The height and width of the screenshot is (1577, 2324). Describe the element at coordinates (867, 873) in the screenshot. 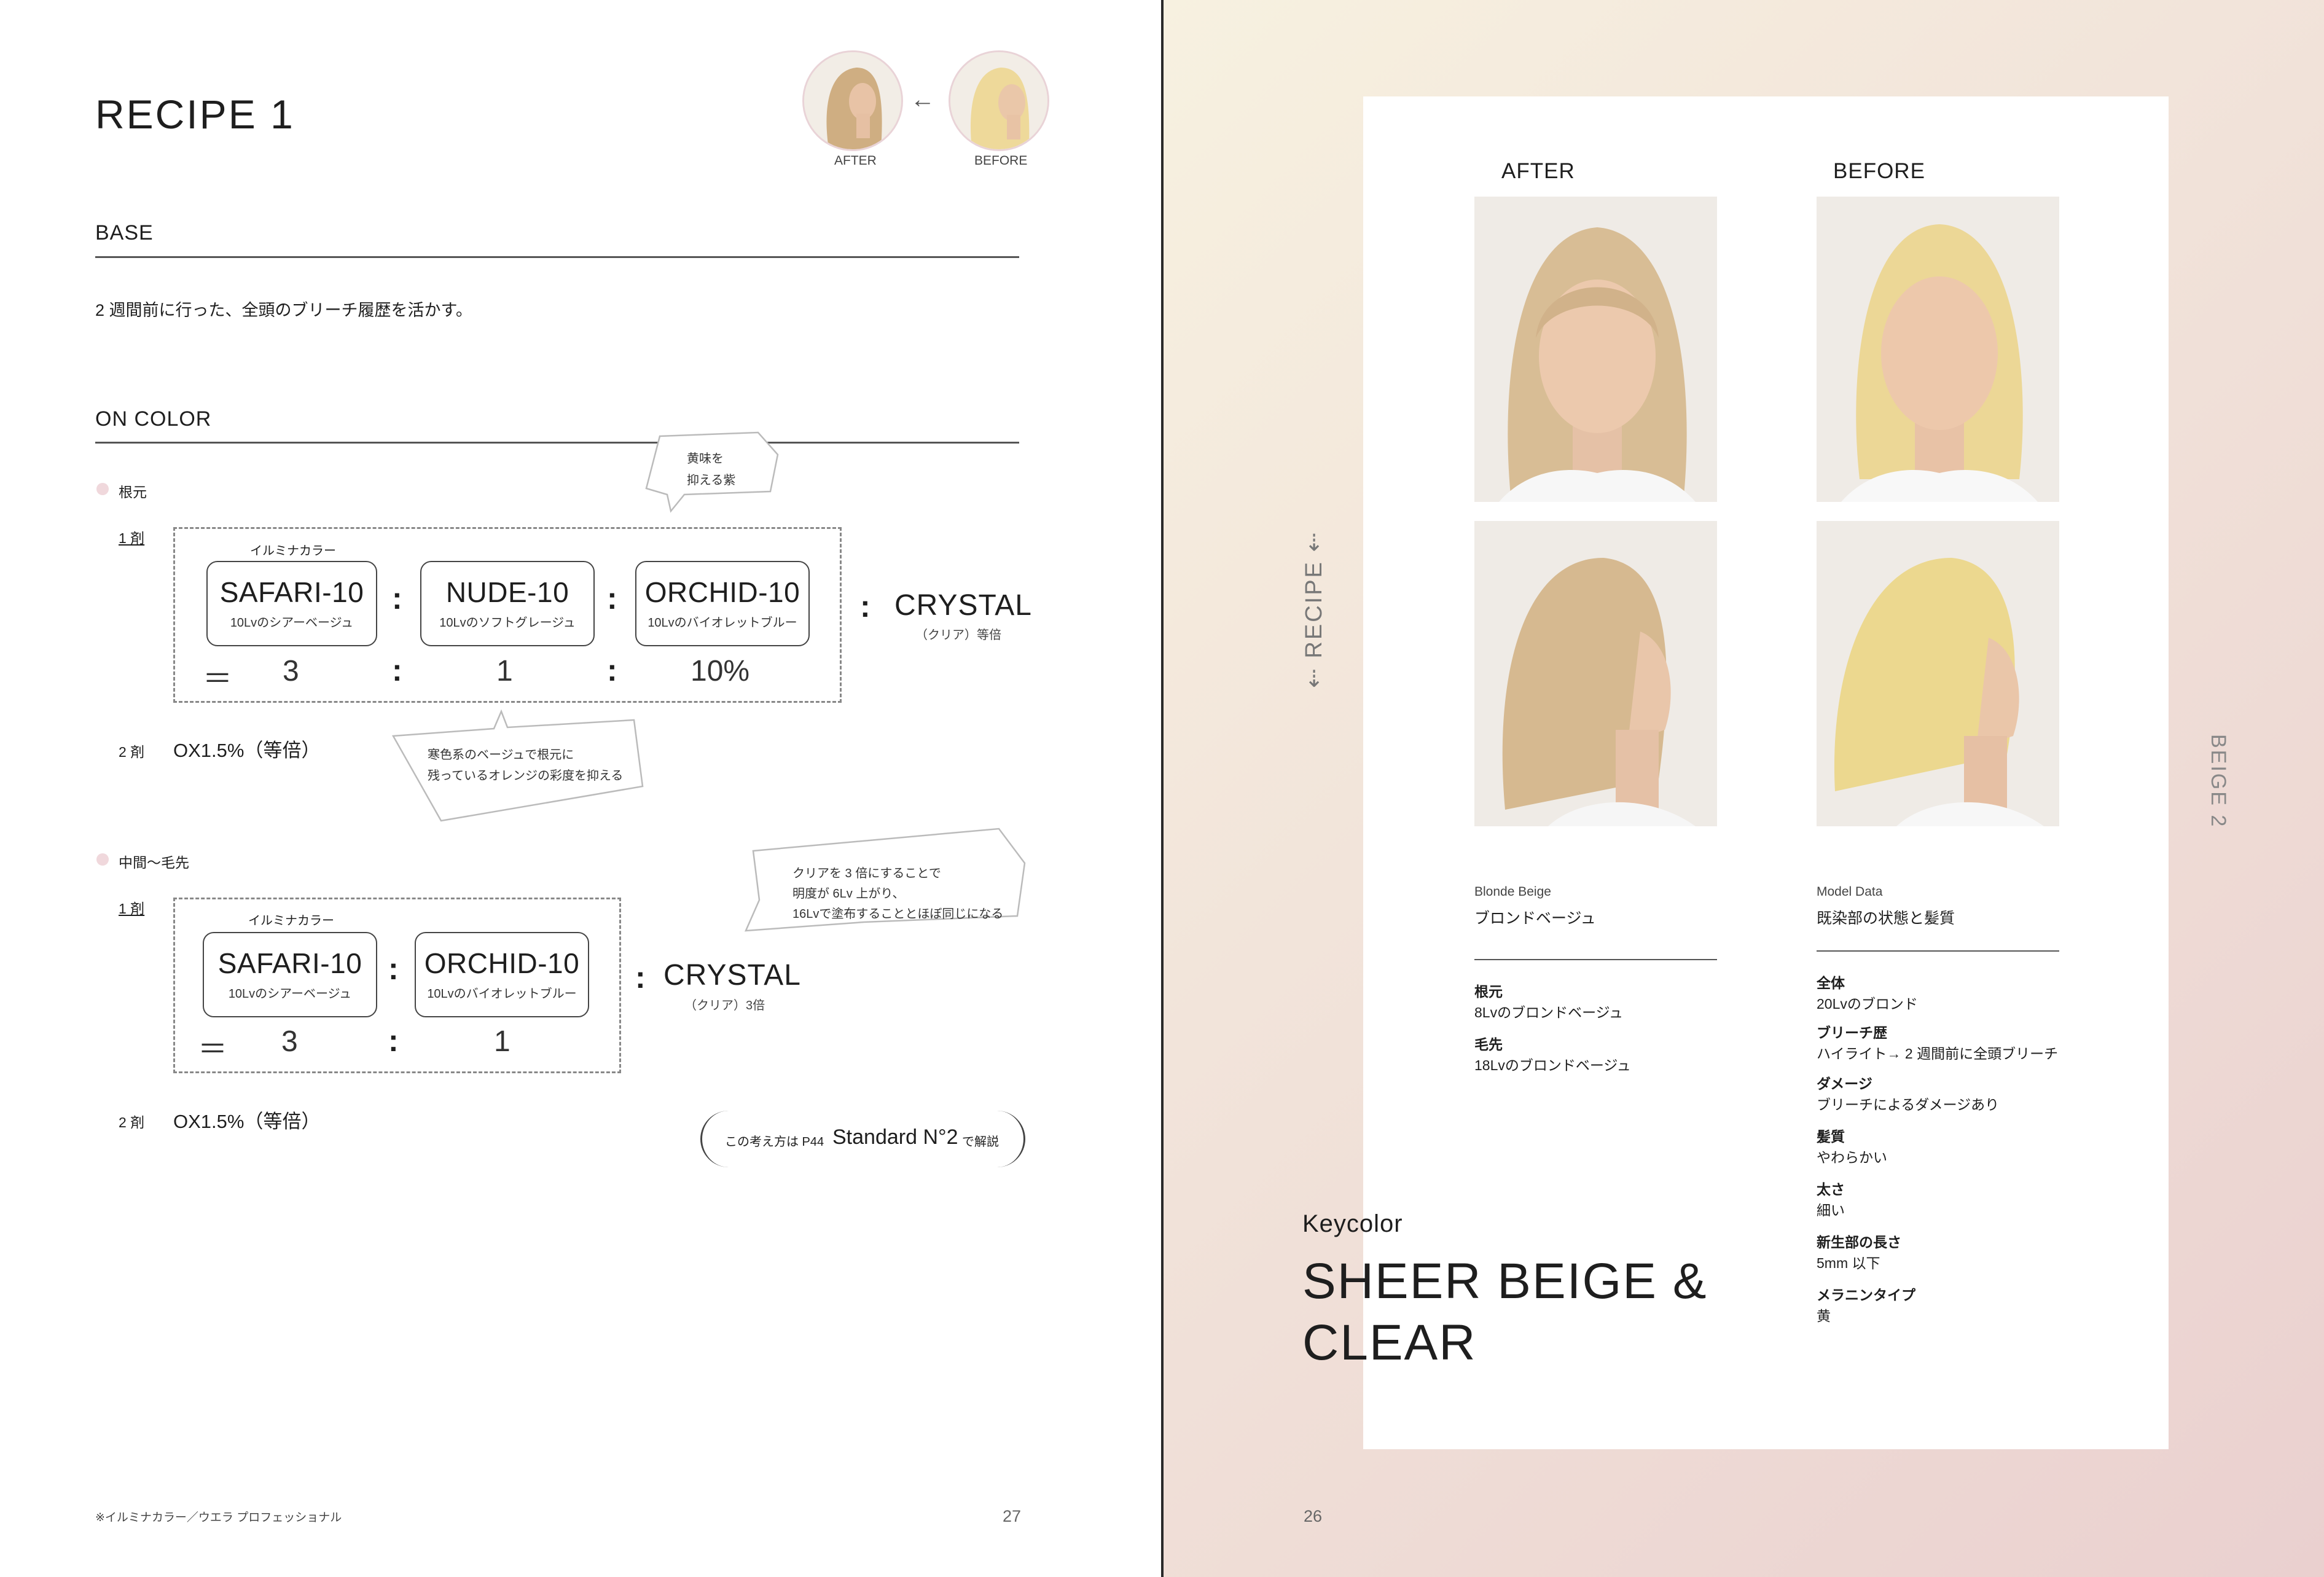

I see `note-crystal-line1: クリアを 3 倍にすることで` at that location.